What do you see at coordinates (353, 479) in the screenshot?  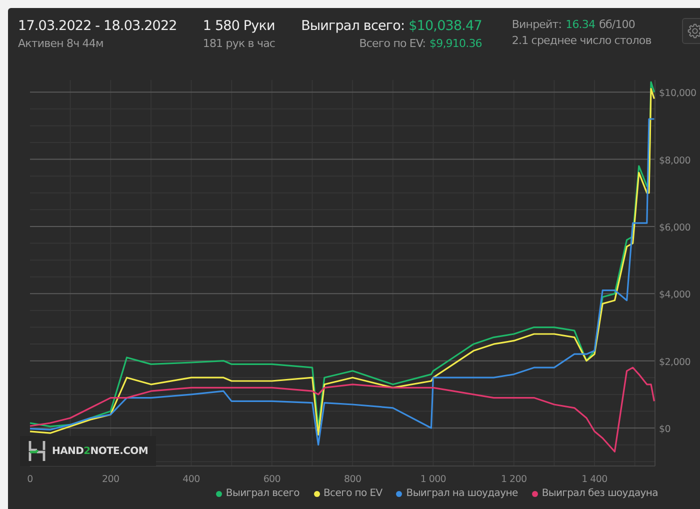 I see `x-axis-label: 800` at bounding box center [353, 479].